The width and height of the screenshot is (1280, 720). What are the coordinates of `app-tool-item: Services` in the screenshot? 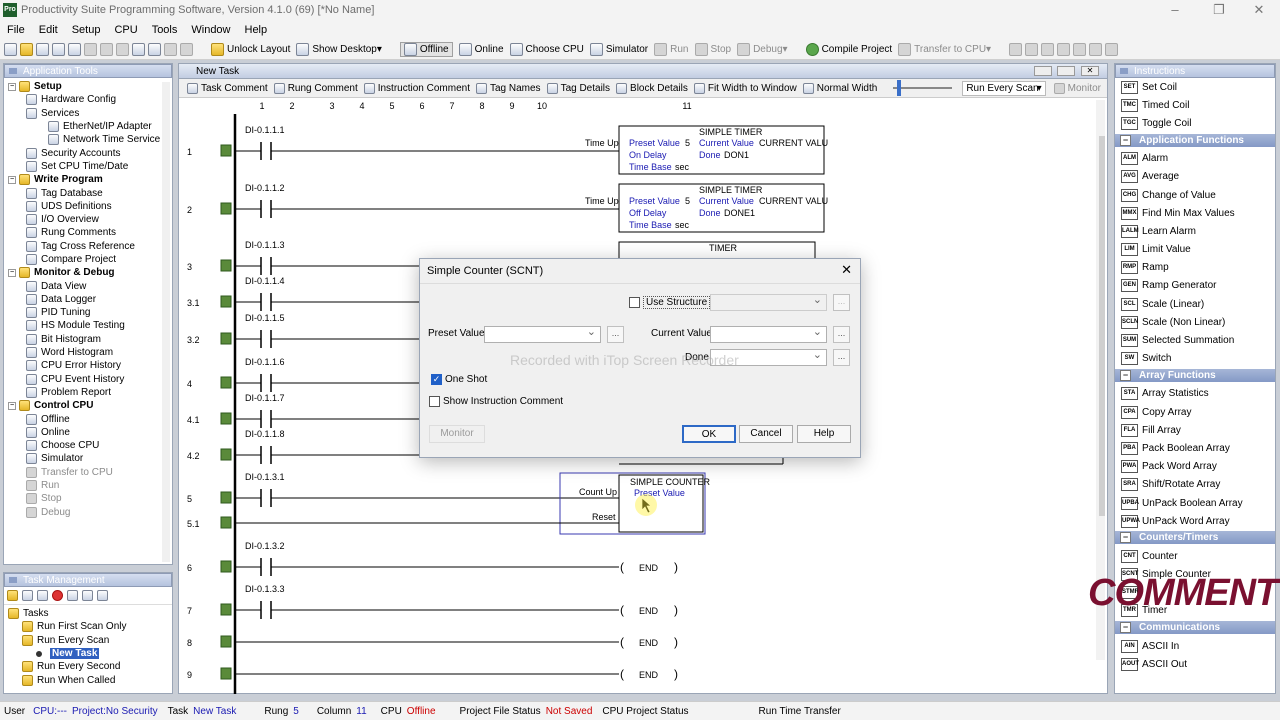 It's located at (84, 113).